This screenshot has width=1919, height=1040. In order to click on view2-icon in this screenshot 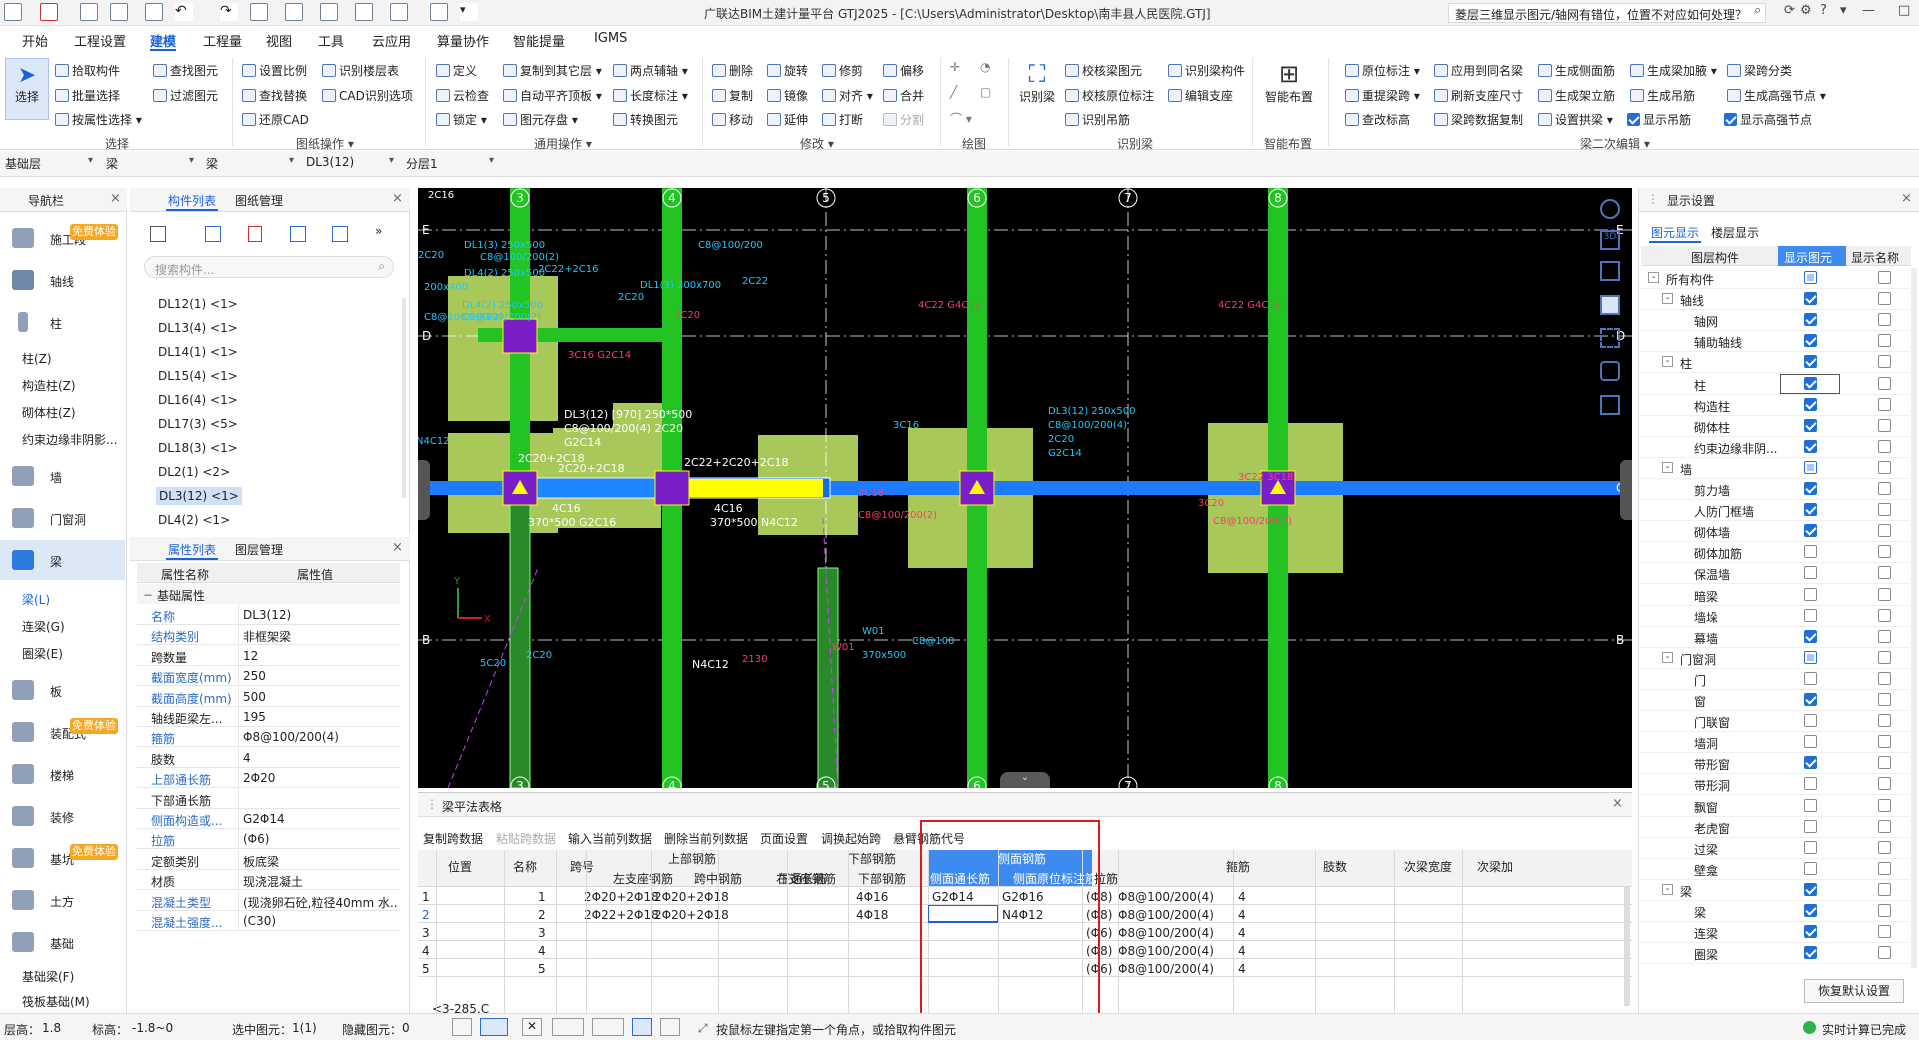, I will do `click(294, 12)`.